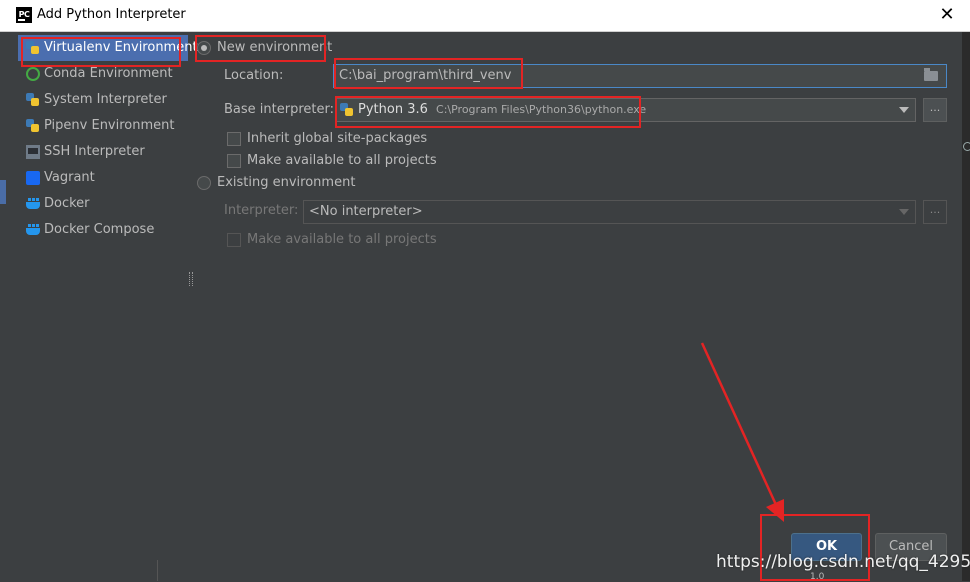 The image size is (970, 582). What do you see at coordinates (485, 16) in the screenshot?
I see `title-bar: PC Add Python Interpreter ✕` at bounding box center [485, 16].